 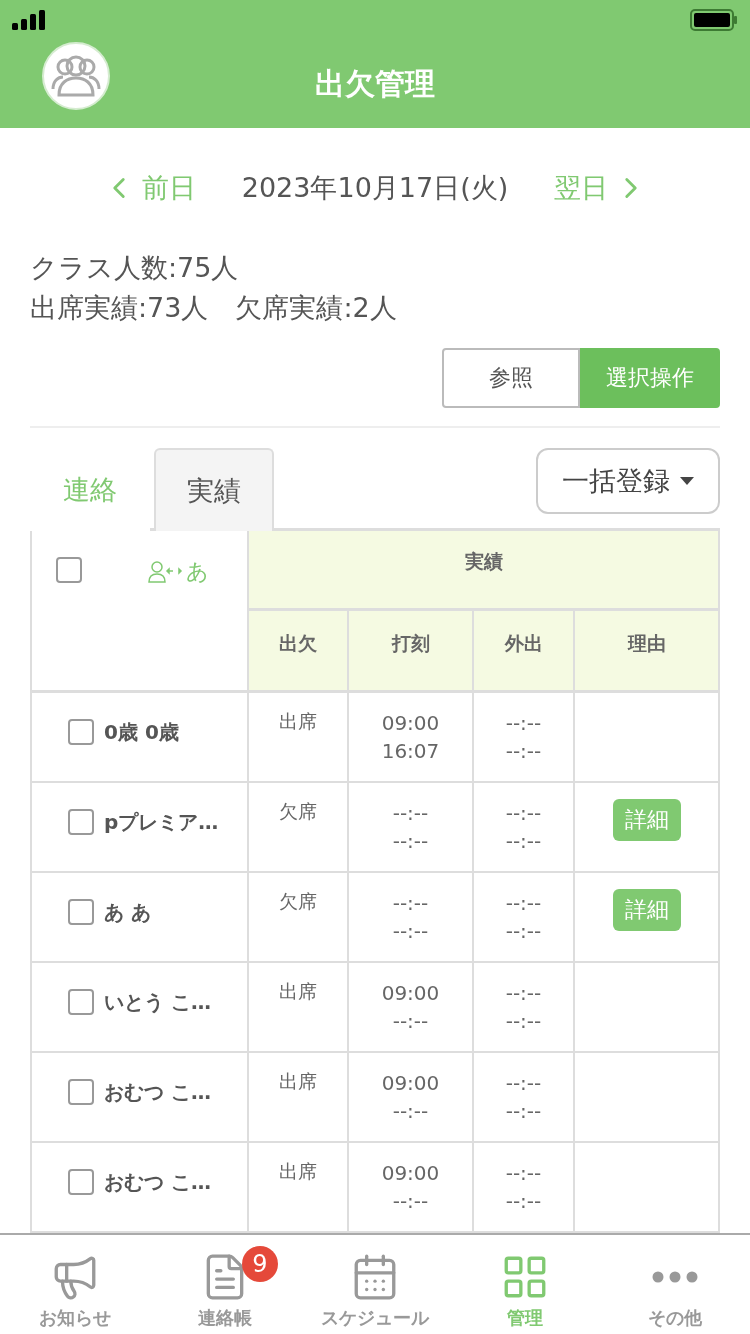 I want to click on current-date: 2023年10月17日(火), so click(x=375, y=188).